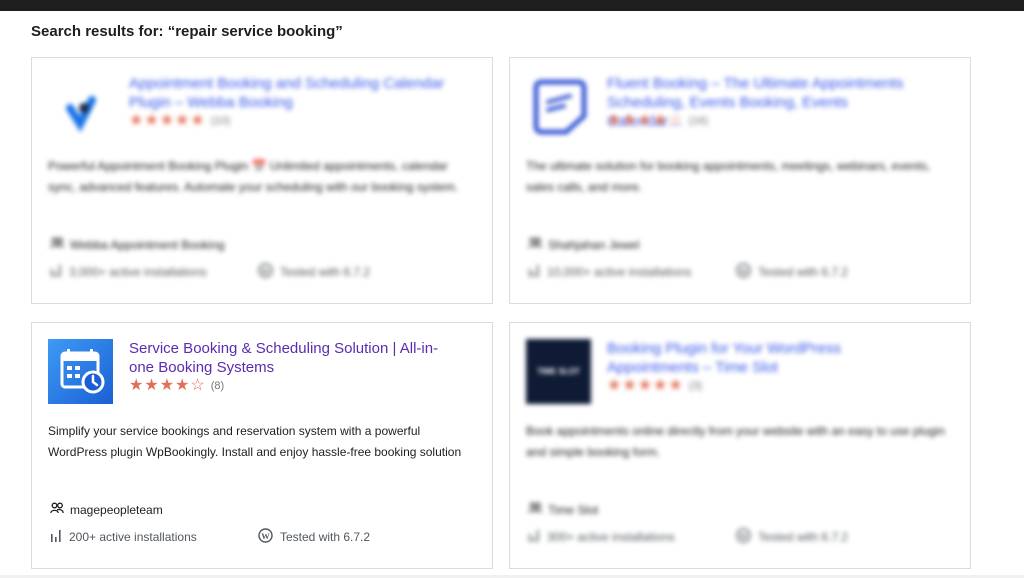  I want to click on star-rating: ★ ★ ★ ★ ☆ (16), so click(657, 121).